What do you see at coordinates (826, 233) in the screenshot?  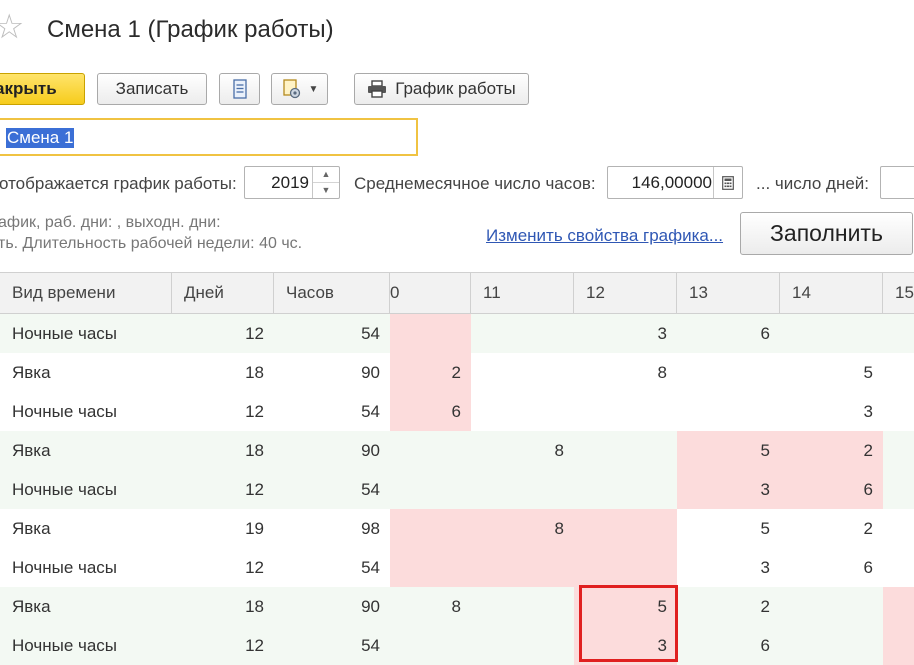 I see `fill-button: Заполнить` at bounding box center [826, 233].